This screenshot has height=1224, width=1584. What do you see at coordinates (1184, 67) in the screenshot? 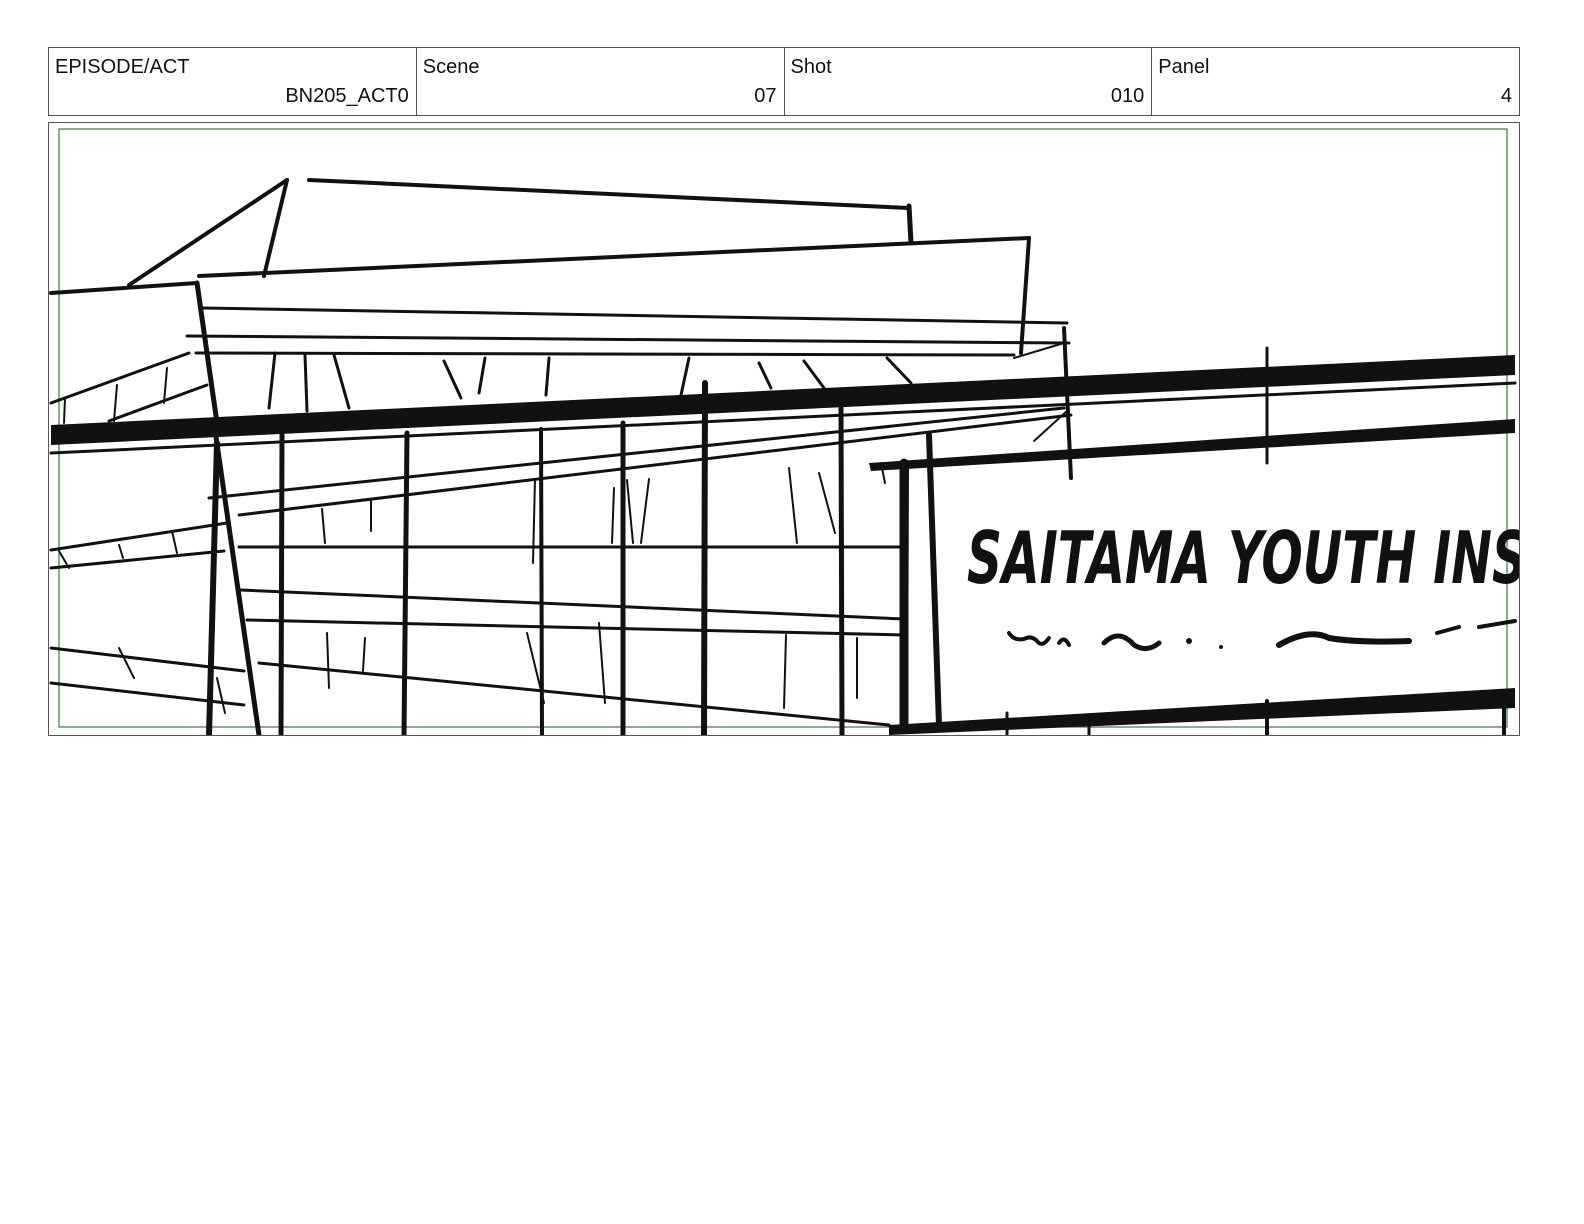
I see `panel-label: Panel` at bounding box center [1184, 67].